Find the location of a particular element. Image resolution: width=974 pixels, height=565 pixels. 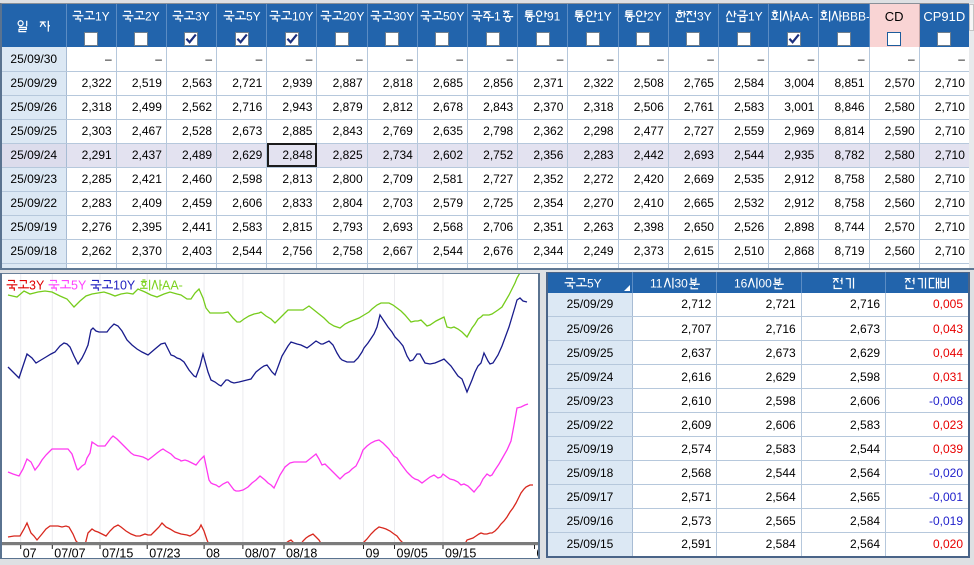

svg-text: 09 is located at coordinates (373, 553).